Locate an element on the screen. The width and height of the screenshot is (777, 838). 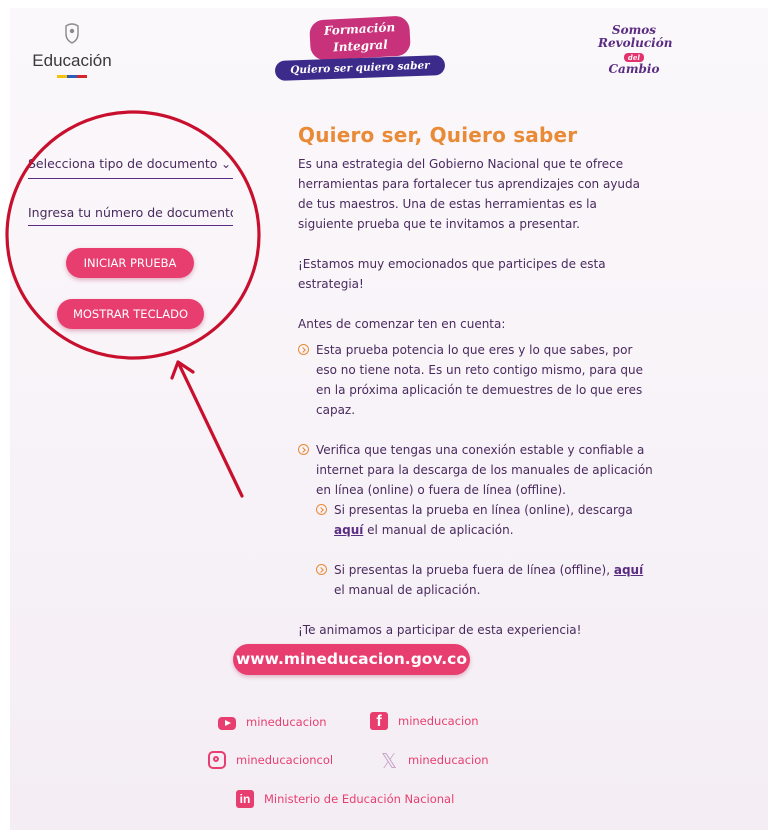
instagram-label: mineducacioncol is located at coordinates (285, 760).